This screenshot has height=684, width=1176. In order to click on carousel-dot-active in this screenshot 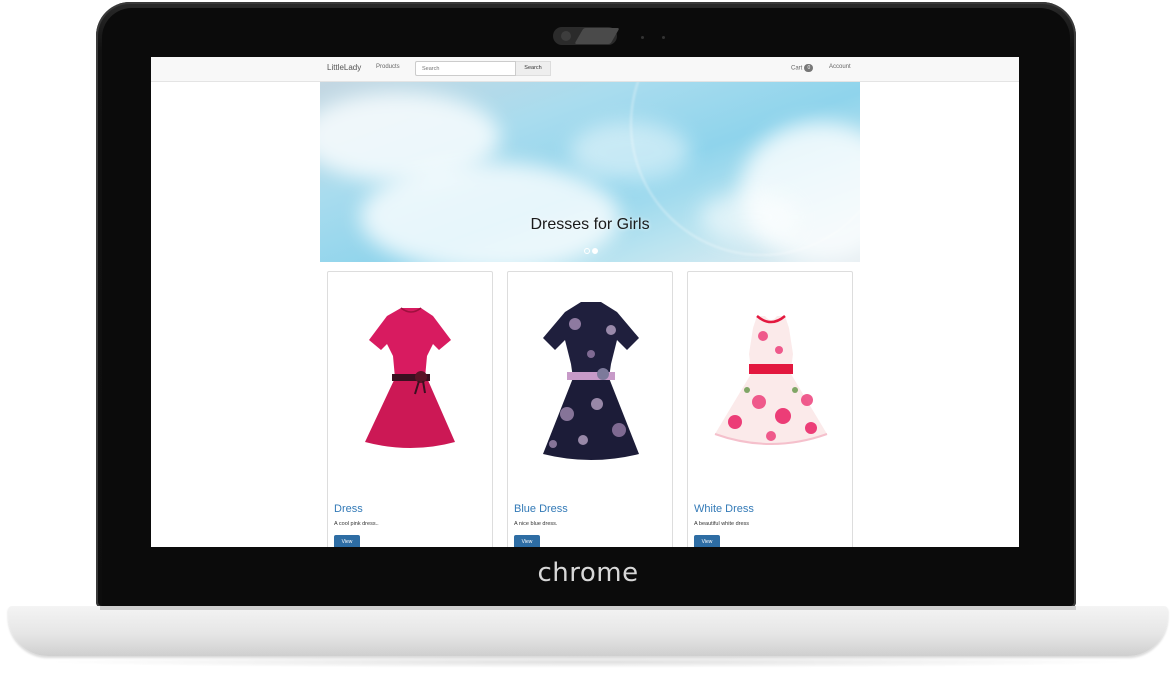, I will do `click(595, 251)`.